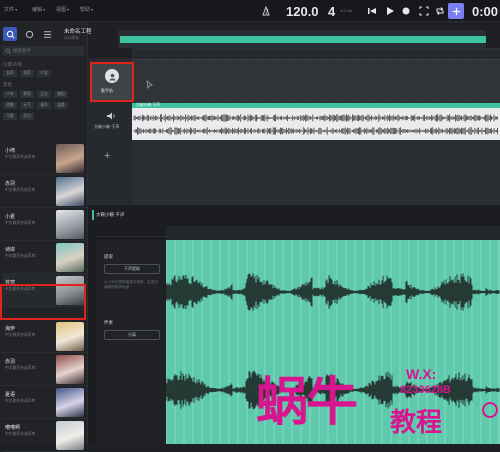  I want to click on waveform-channel, so click(315, 118).